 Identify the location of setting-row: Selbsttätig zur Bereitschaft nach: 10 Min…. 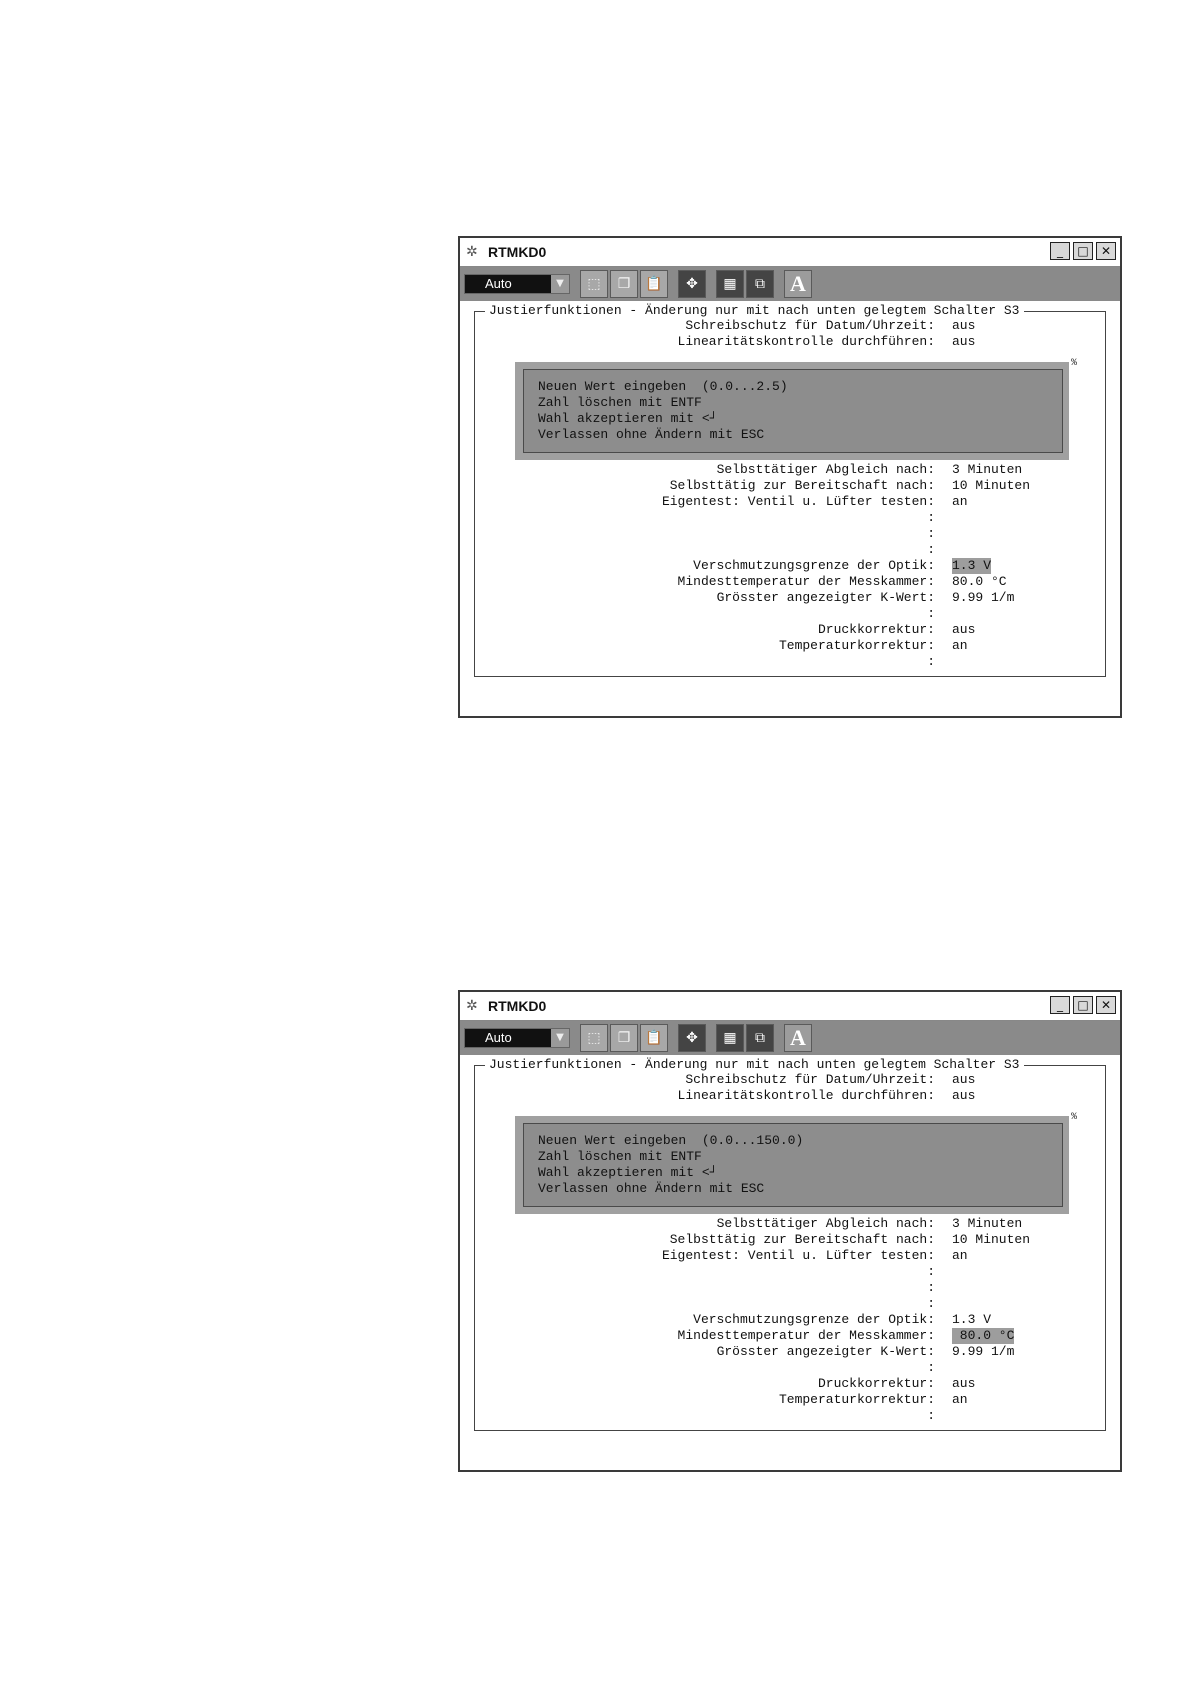
(791, 1240).